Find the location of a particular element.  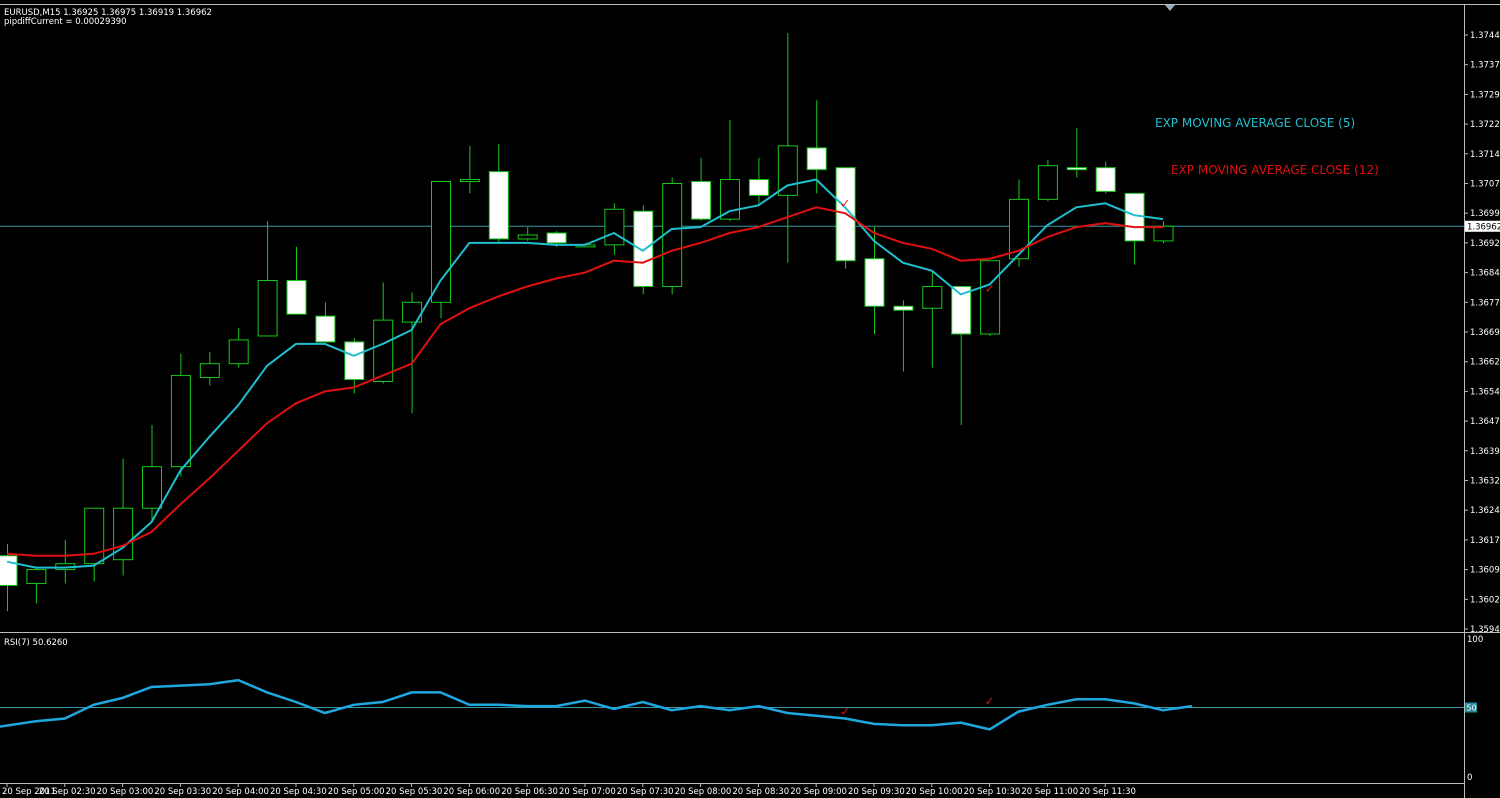

price-tick-label: 1.36770 is located at coordinates (1485, 303).